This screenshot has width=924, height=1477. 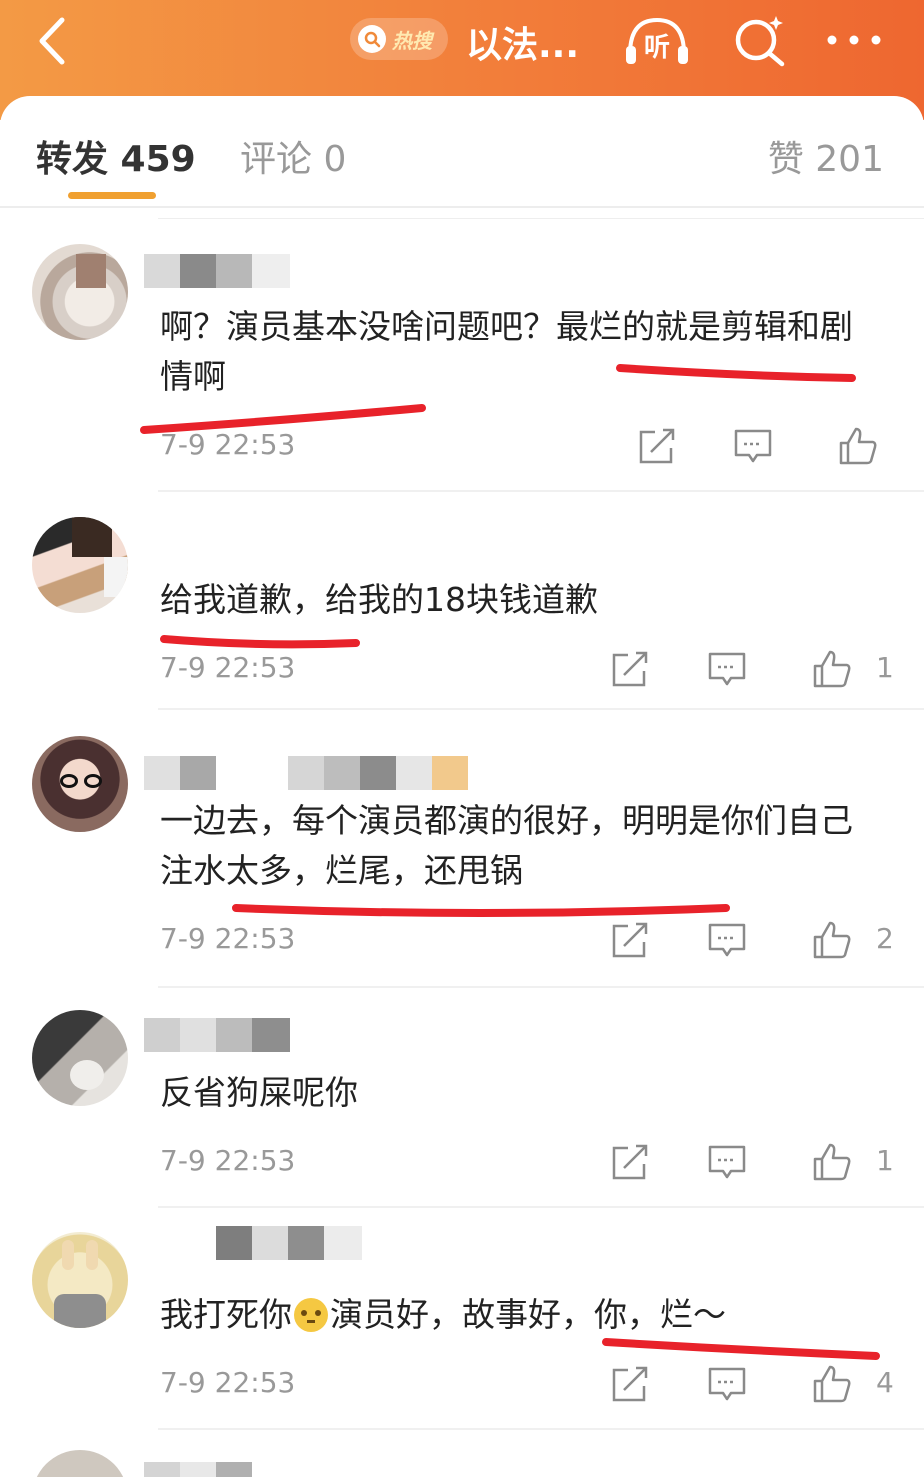 I want to click on tab-bar: 转发 459 评论 0 赞 201, so click(x=462, y=152).